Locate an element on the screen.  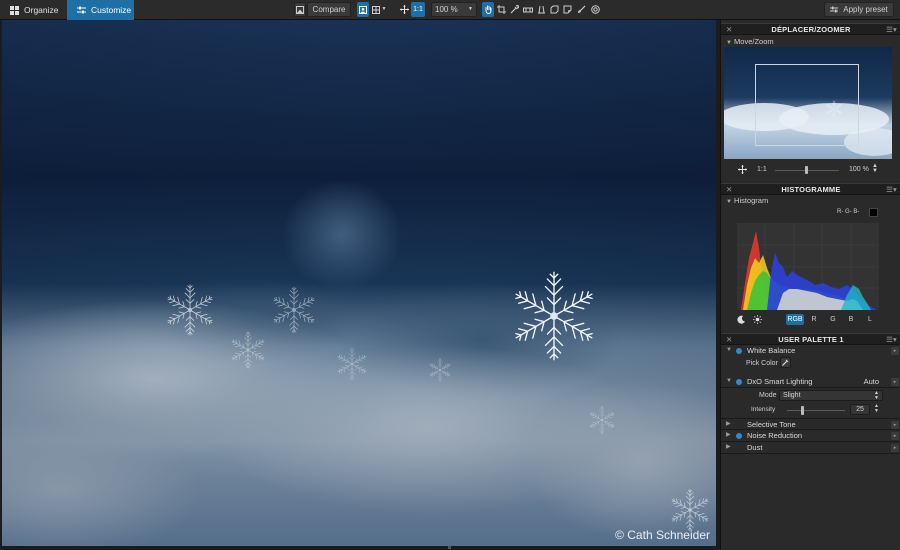
repair-tool-button is located at coordinates (581, 9).